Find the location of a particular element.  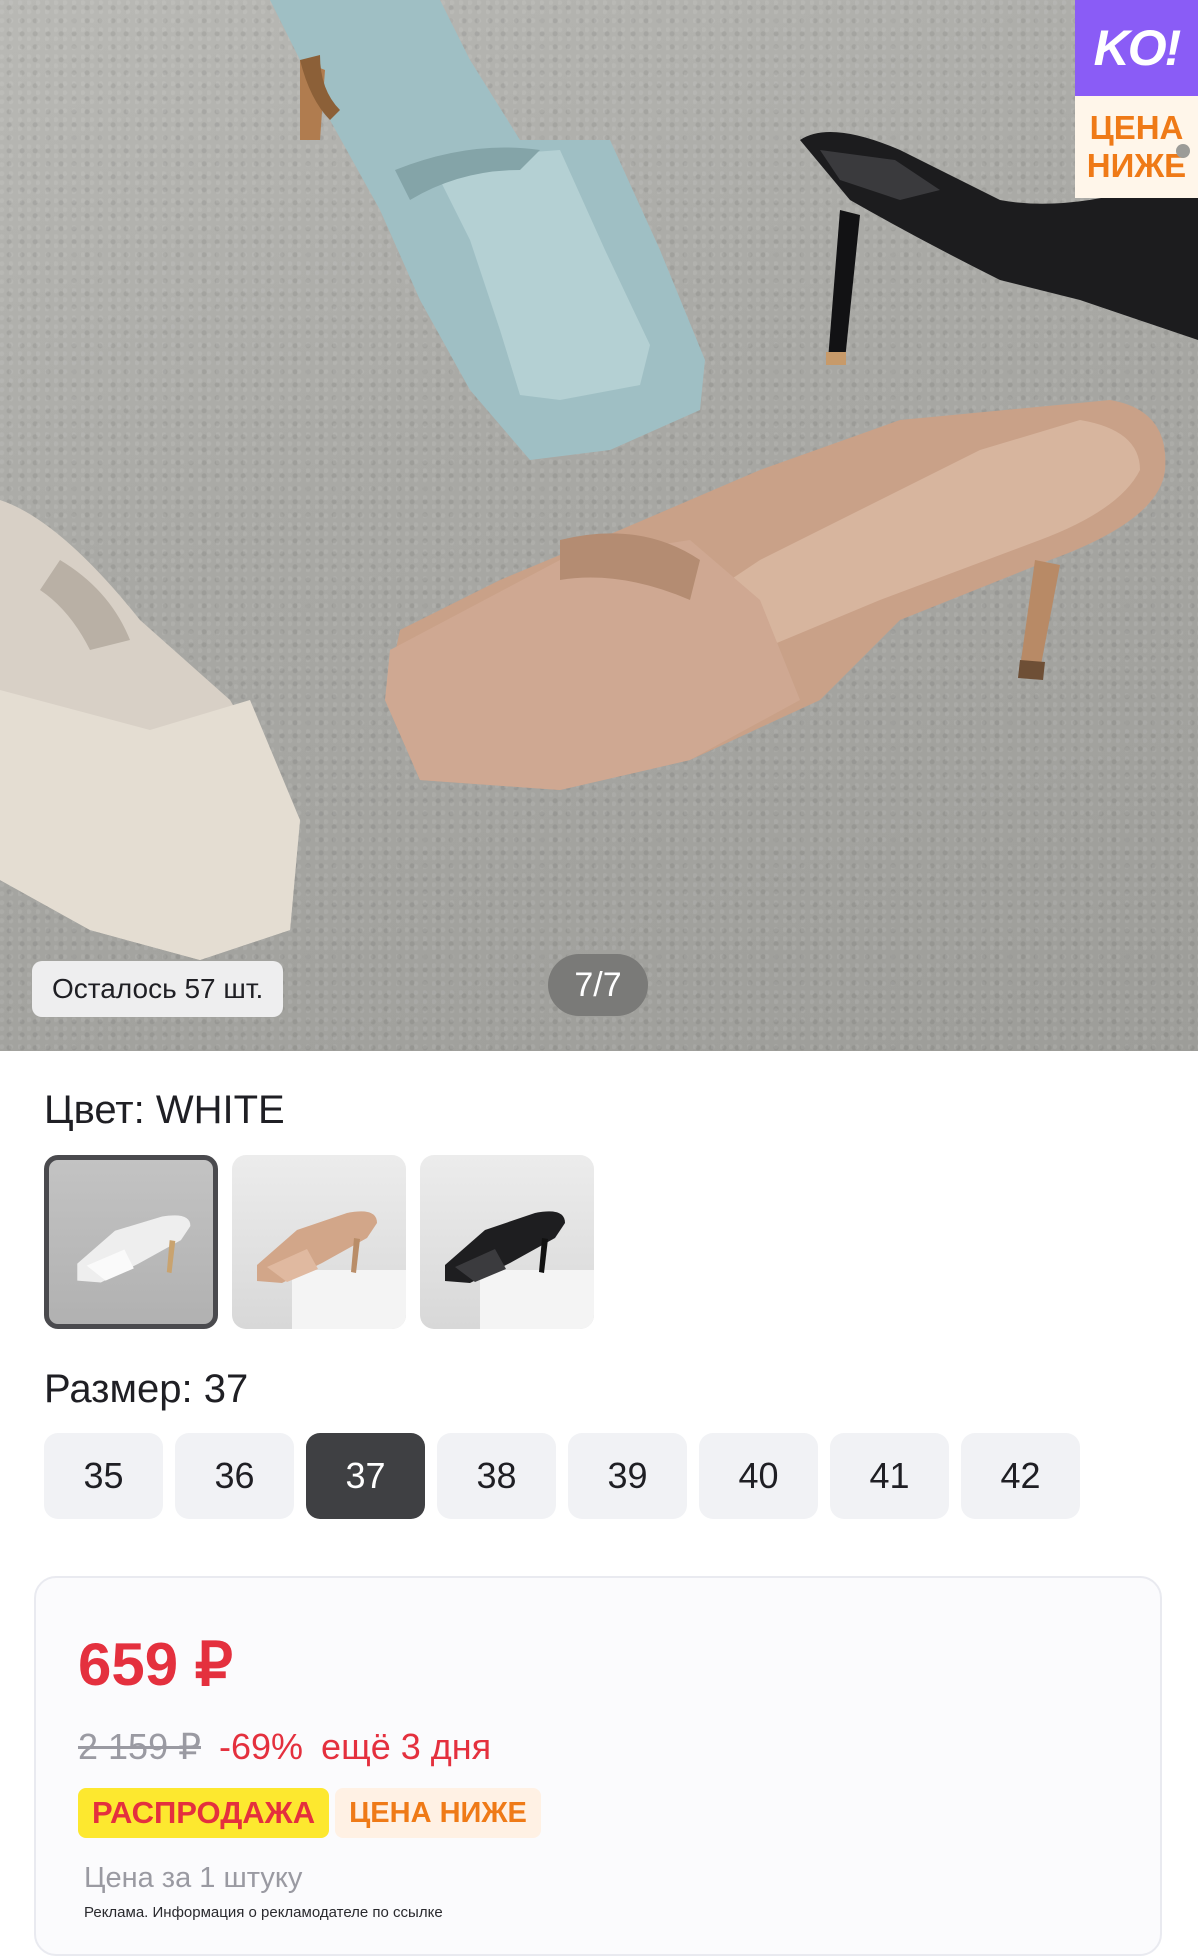

sale-badge: РАСПРОДАЖА is located at coordinates (204, 1813).